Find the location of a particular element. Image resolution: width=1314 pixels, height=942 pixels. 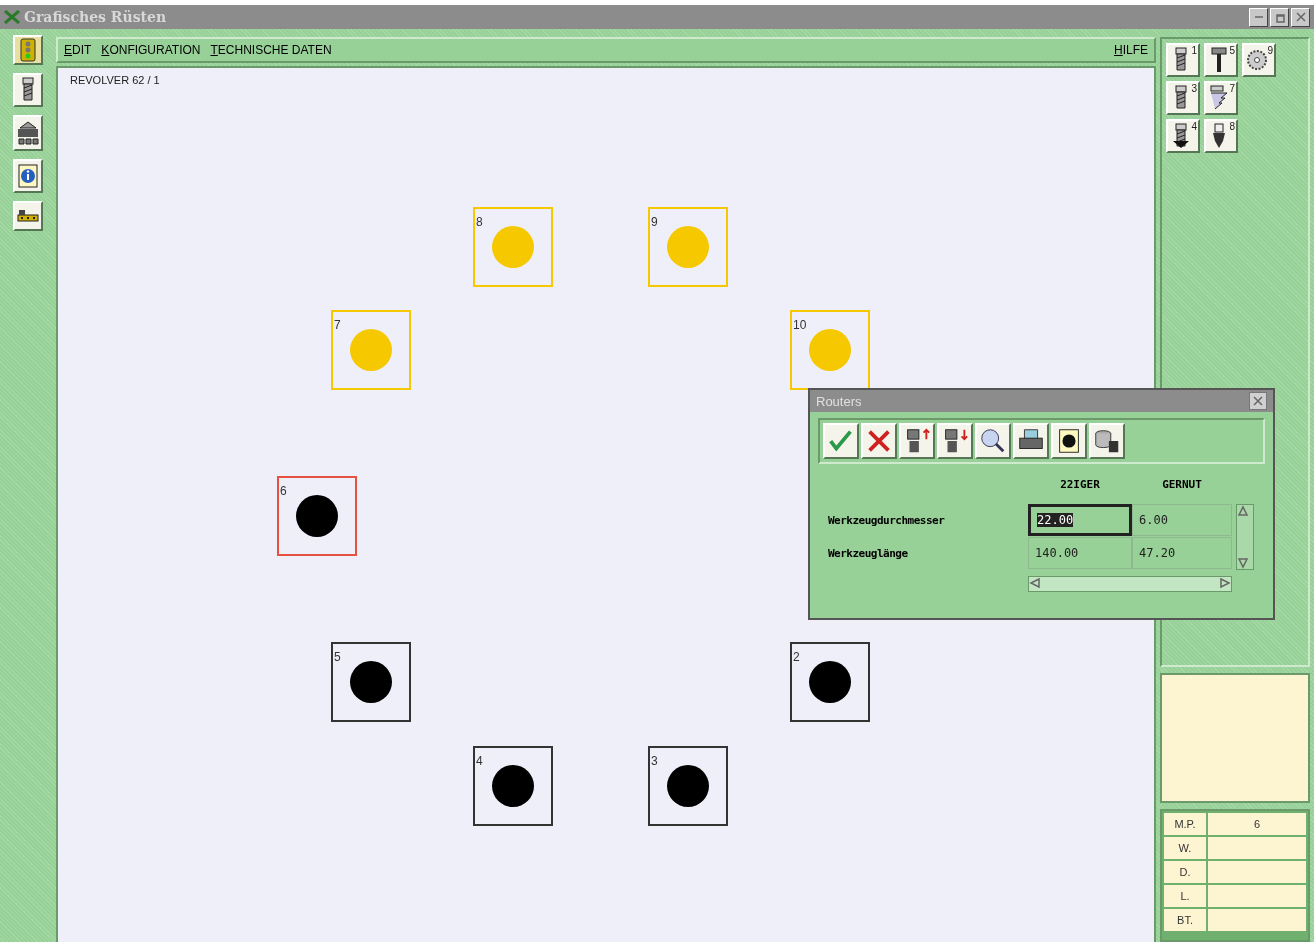

pocket-number: 10 is located at coordinates (800, 325).